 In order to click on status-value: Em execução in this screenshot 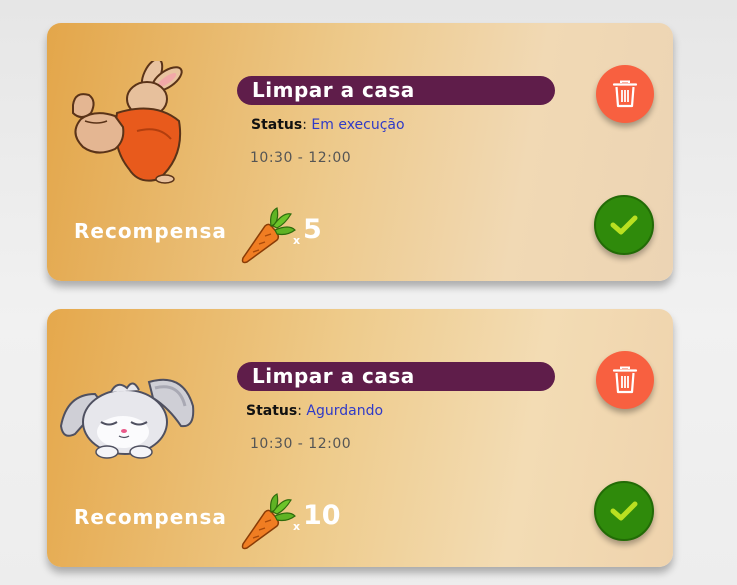, I will do `click(358, 125)`.